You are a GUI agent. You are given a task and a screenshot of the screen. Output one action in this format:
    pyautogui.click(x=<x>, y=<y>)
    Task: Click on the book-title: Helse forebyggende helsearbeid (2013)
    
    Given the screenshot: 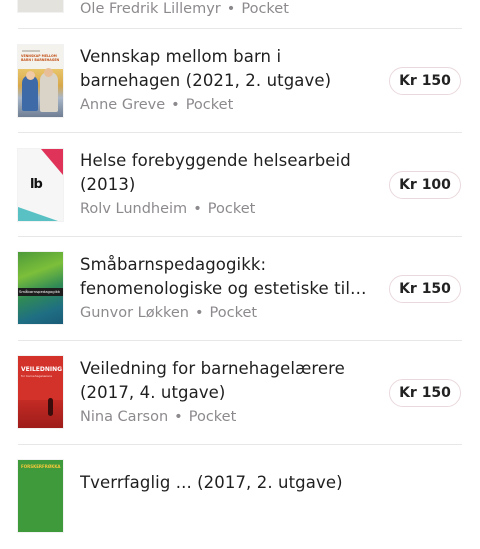 What is the action you would take?
    pyautogui.click(x=227, y=173)
    